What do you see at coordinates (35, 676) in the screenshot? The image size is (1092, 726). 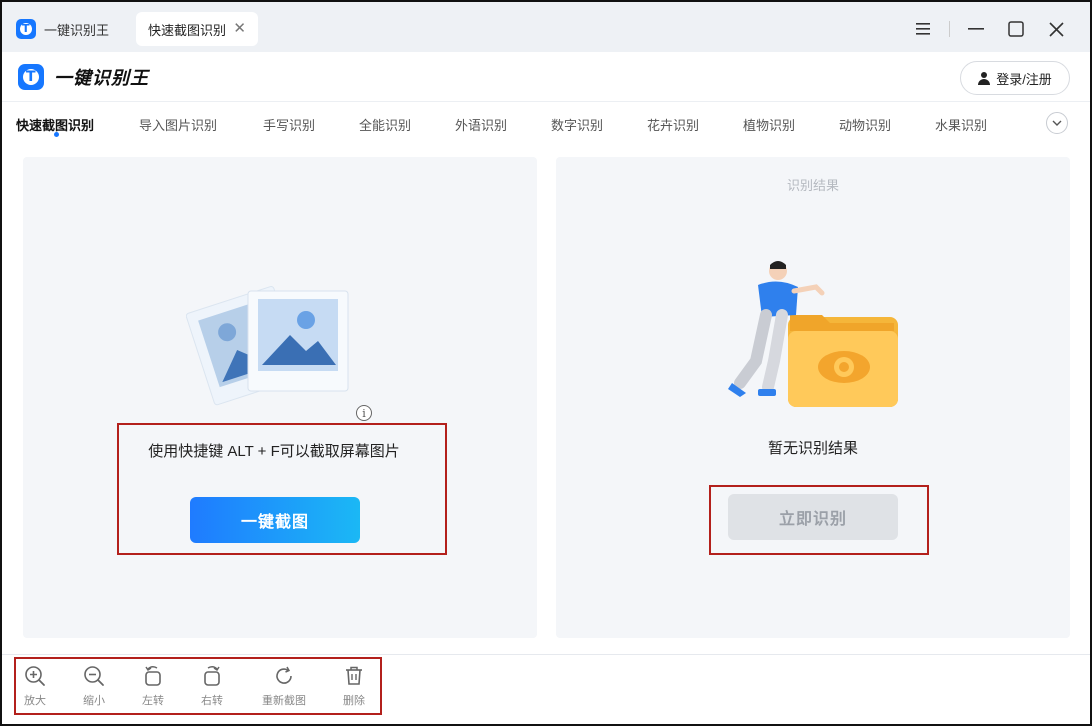 I see `zoom-in-icon` at bounding box center [35, 676].